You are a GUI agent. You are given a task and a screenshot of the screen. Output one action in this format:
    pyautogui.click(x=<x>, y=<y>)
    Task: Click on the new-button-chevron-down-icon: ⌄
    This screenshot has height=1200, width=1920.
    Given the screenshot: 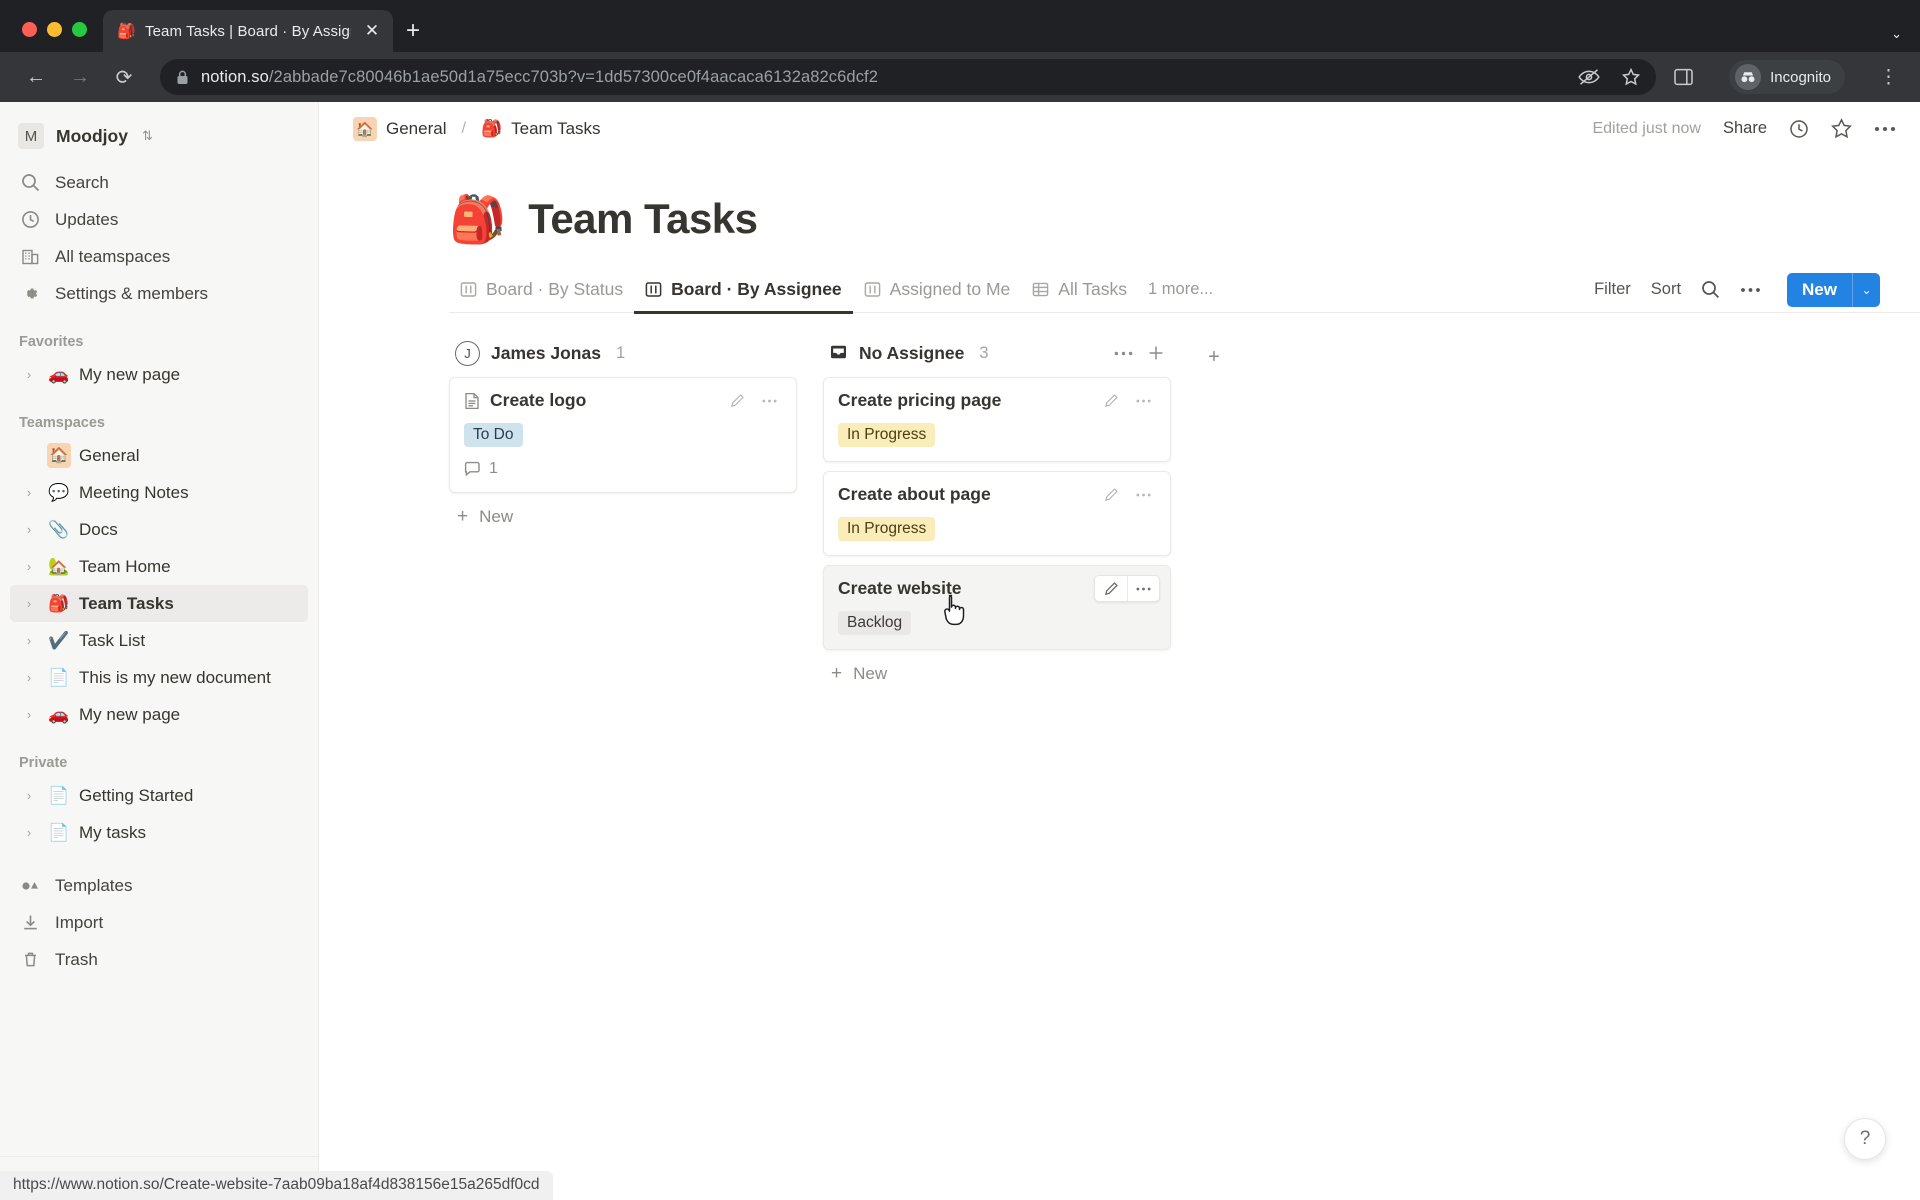 What is the action you would take?
    pyautogui.click(x=1866, y=289)
    